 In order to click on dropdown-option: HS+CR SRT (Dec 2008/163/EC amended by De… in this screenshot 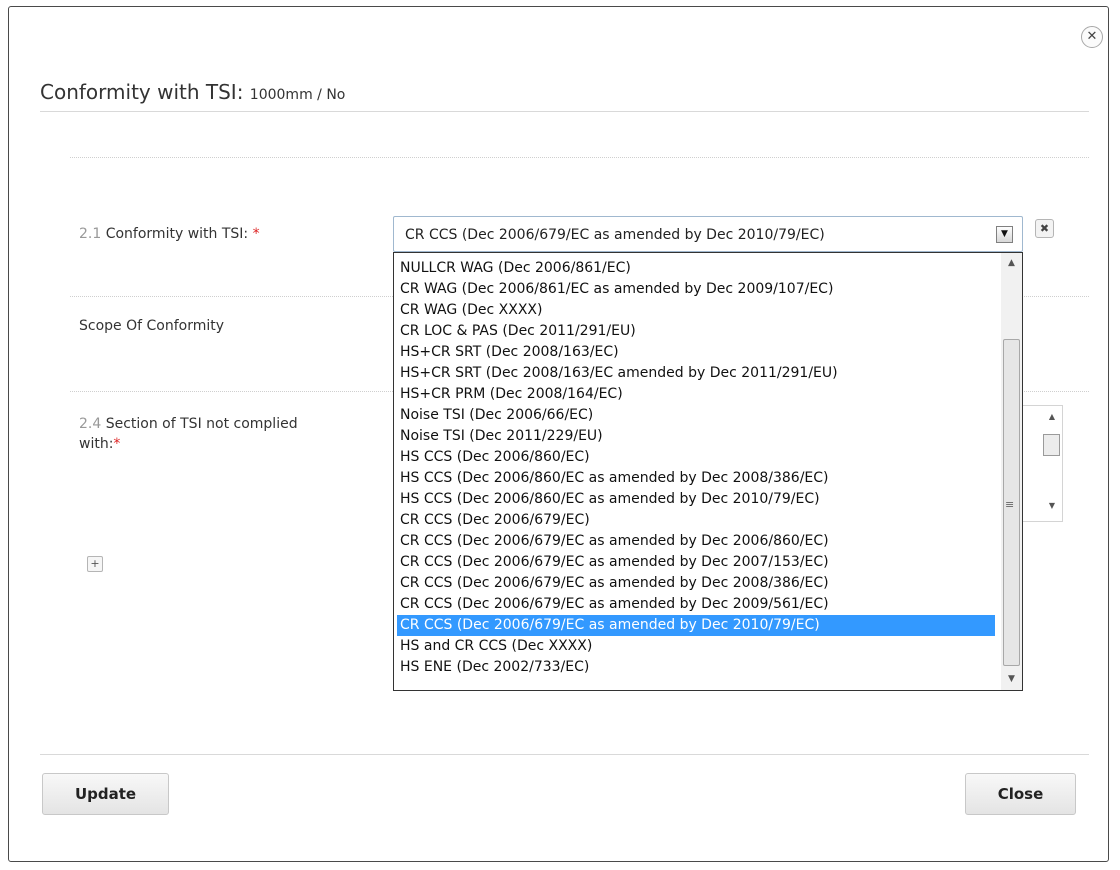, I will do `click(696, 373)`.